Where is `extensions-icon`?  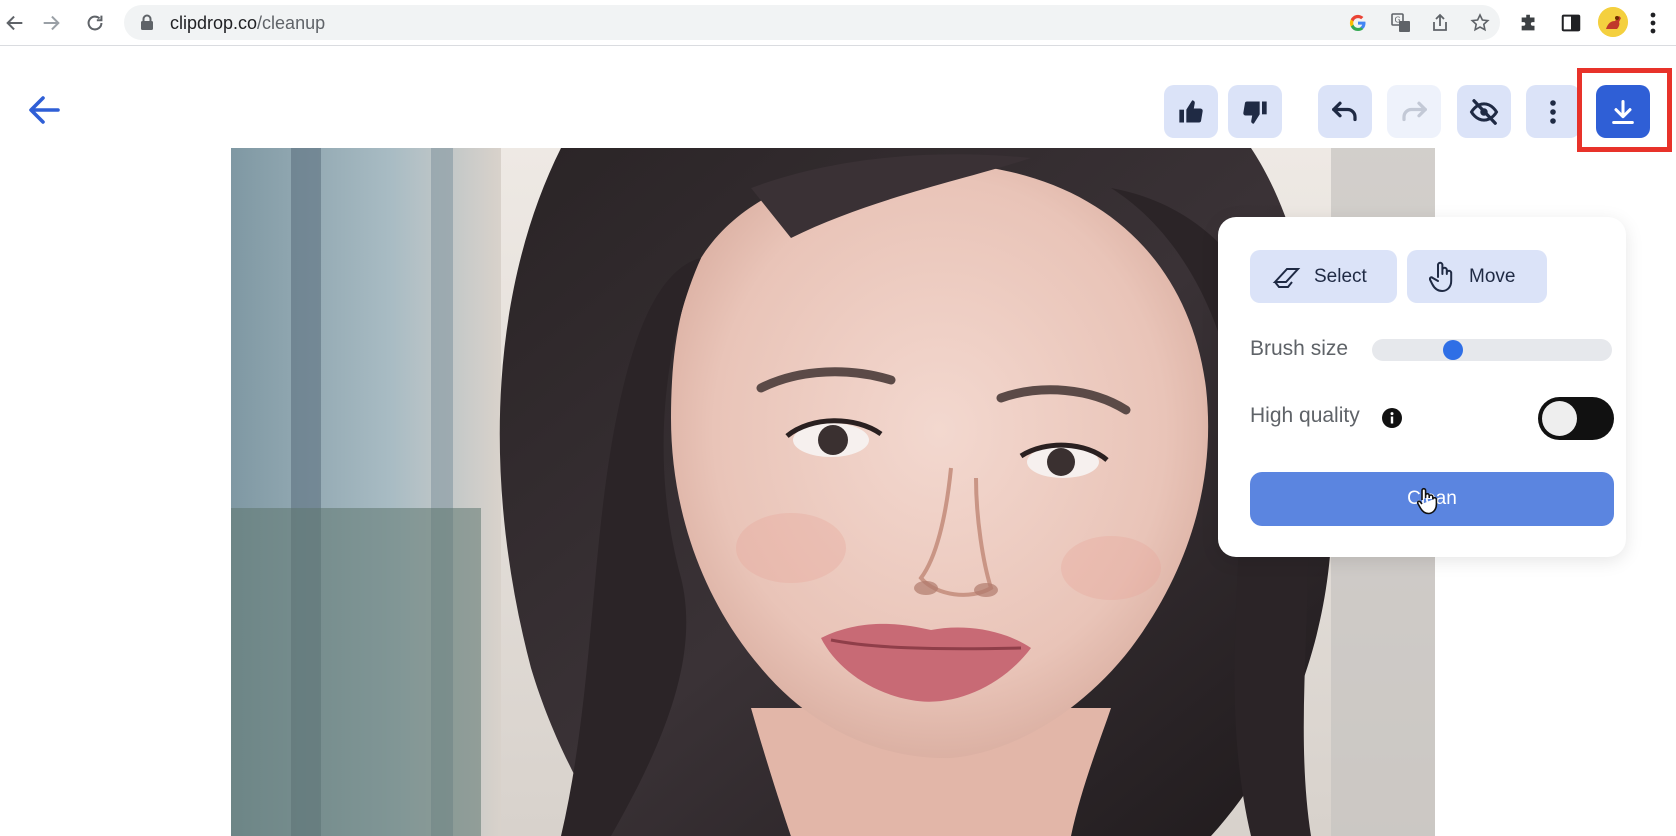 extensions-icon is located at coordinates (1529, 23).